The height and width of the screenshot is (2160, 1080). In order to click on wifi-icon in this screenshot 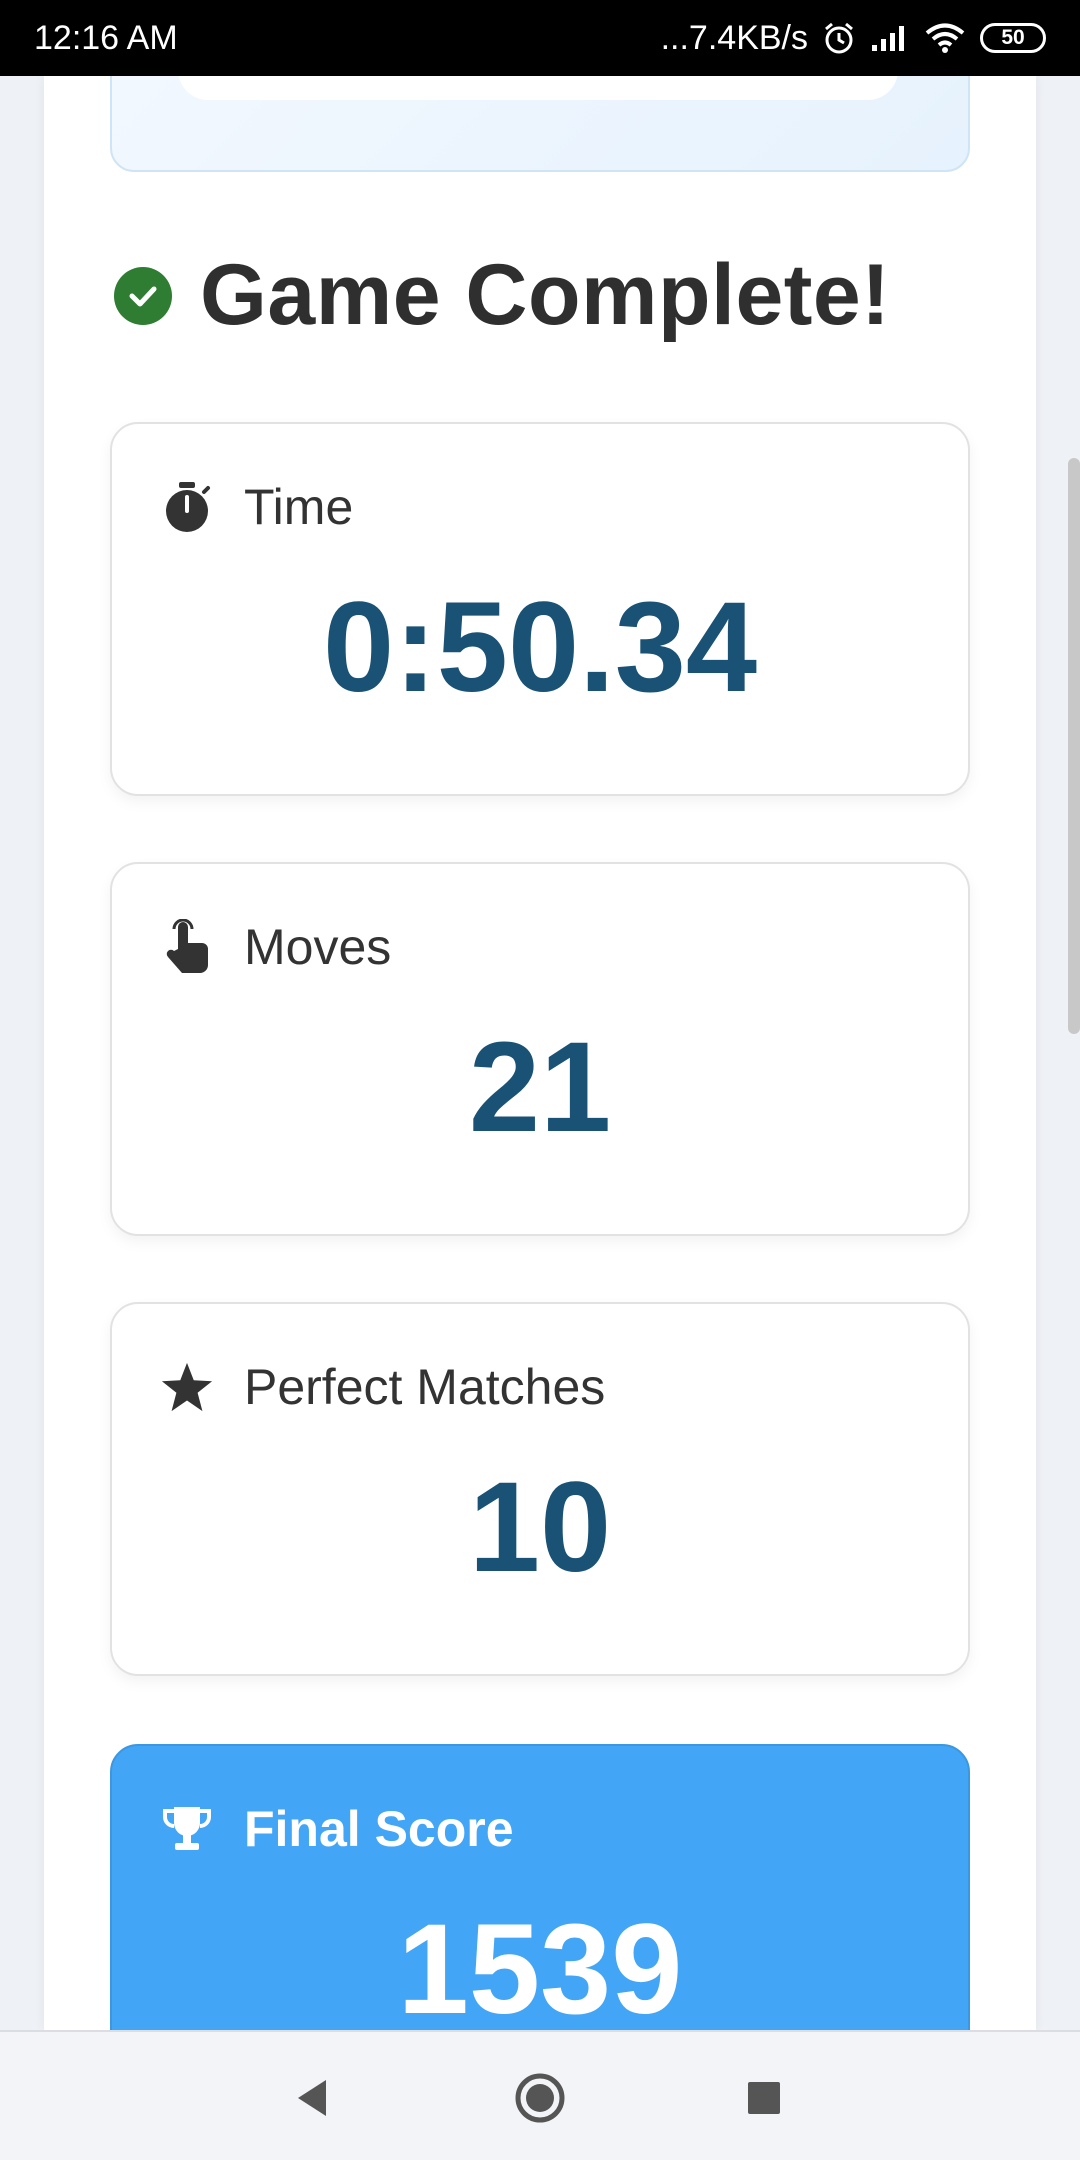, I will do `click(945, 38)`.